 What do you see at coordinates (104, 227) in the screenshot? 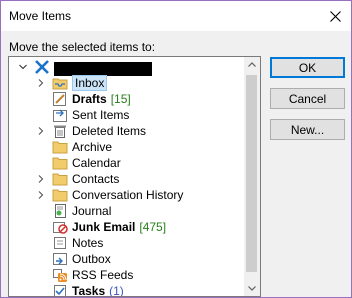
I see `folder-name: Junk Email` at bounding box center [104, 227].